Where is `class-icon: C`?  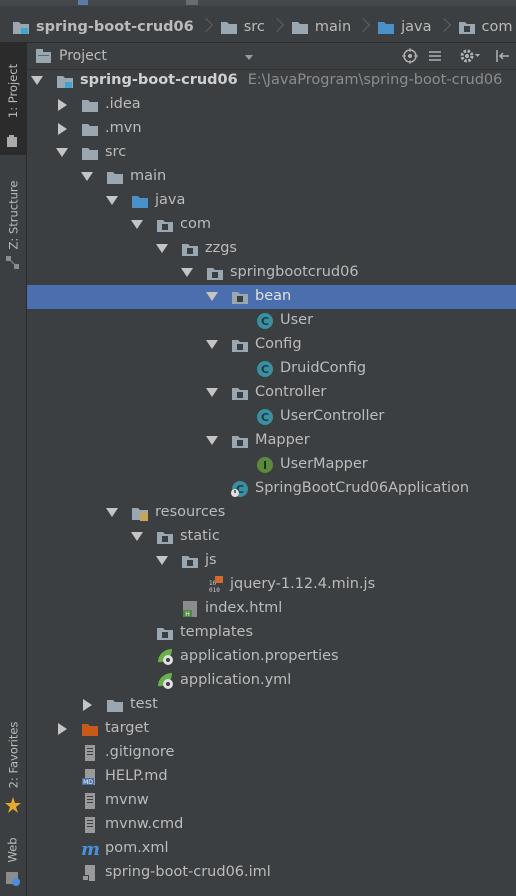
class-icon: C is located at coordinates (265, 321).